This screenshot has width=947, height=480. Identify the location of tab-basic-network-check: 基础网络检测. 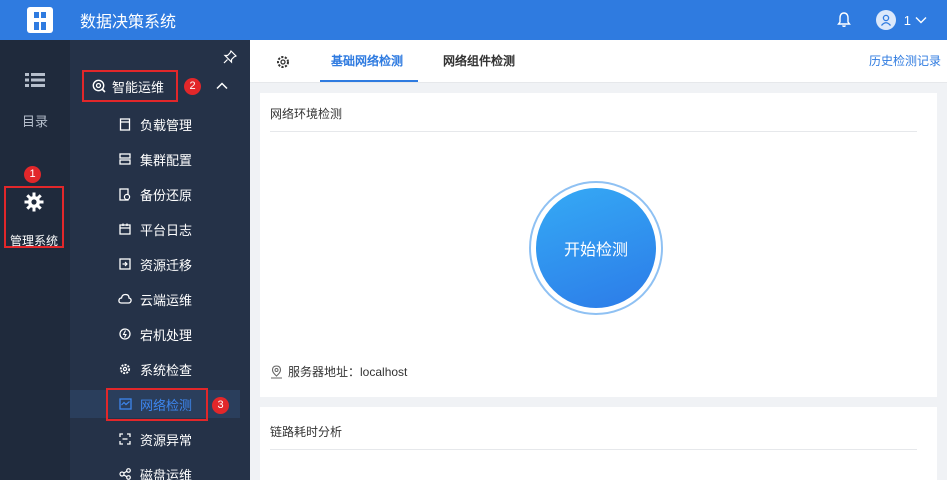
(367, 61).